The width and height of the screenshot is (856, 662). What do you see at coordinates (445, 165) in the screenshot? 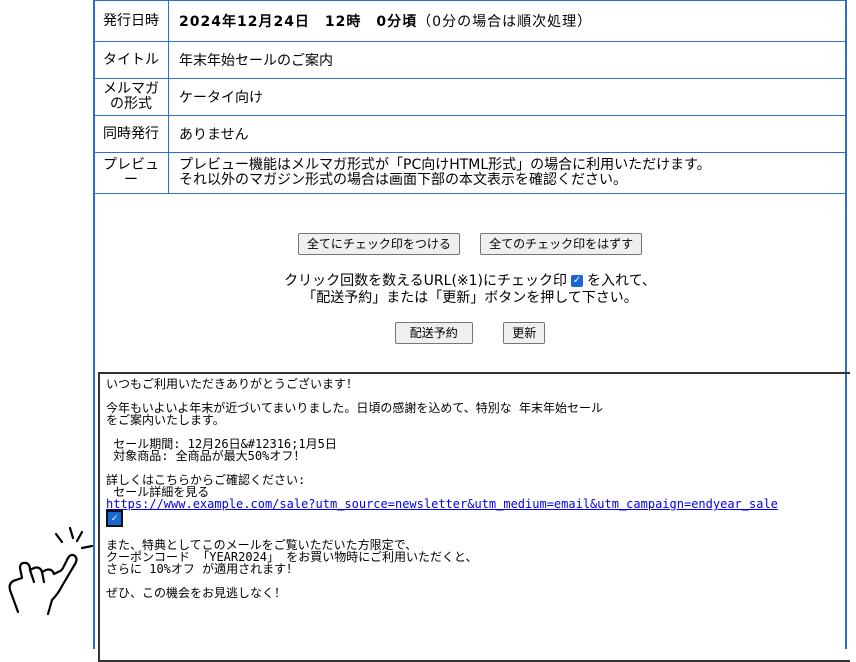
I see `preview-line-1: プレビュー機能はメルマガ形式が「PC向けHTML形式」の場合に利用いただけます。` at bounding box center [445, 165].